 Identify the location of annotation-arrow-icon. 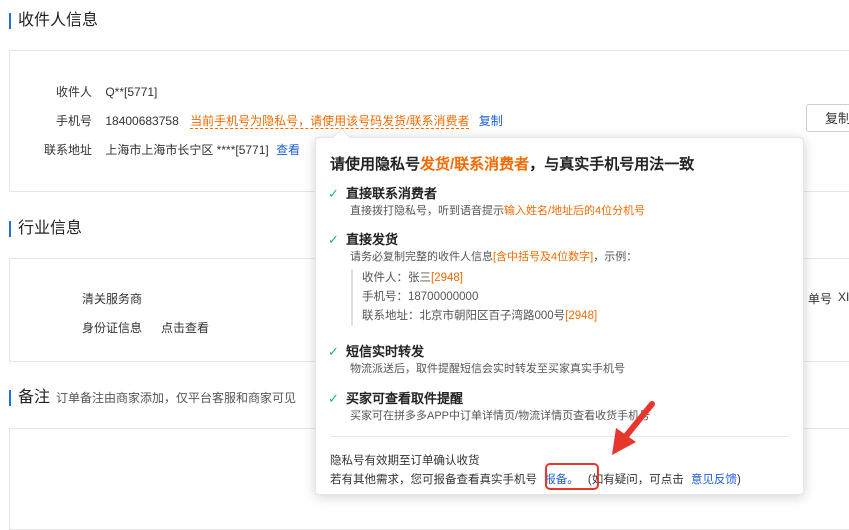
(633, 428).